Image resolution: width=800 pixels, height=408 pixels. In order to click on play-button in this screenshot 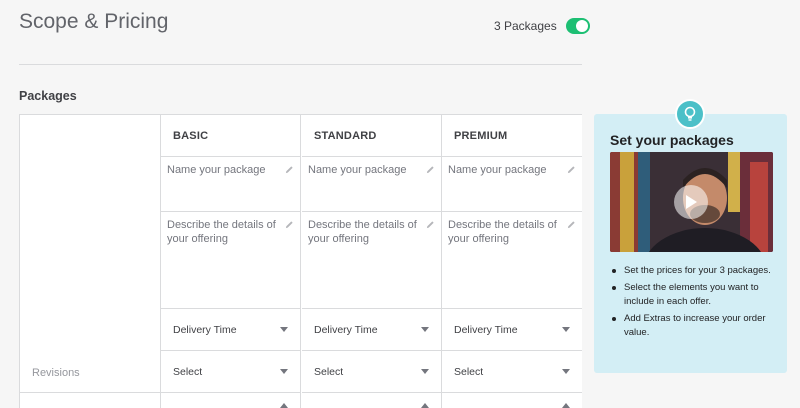, I will do `click(691, 202)`.